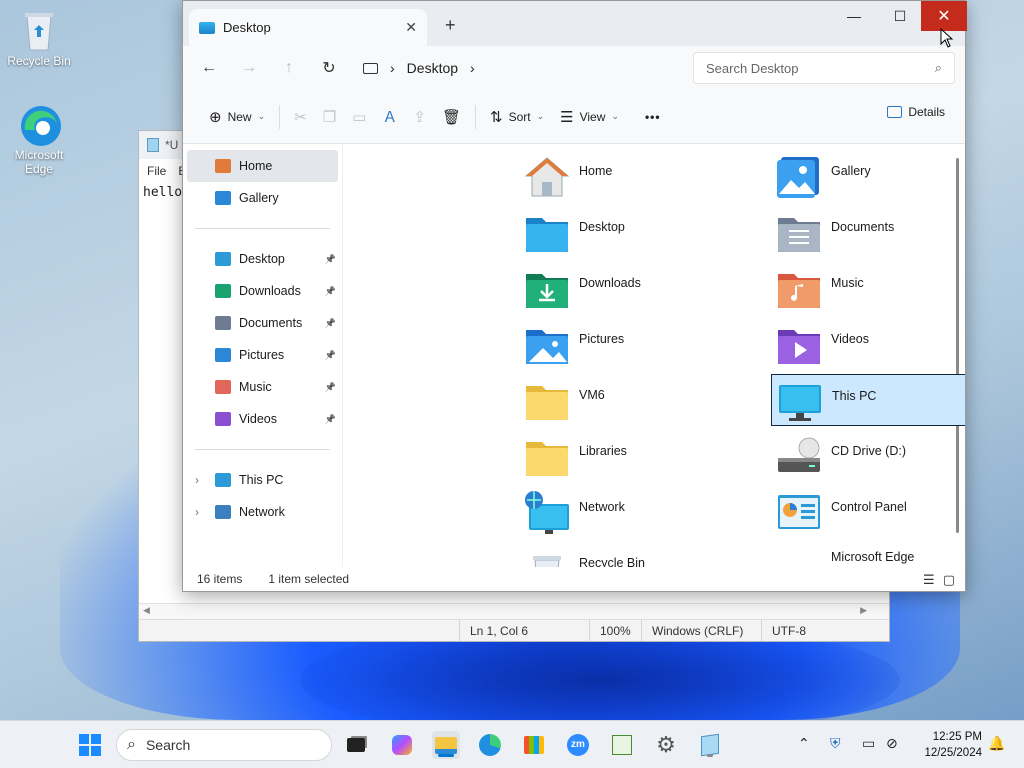  I want to click on refresh-button: ↻, so click(329, 68).